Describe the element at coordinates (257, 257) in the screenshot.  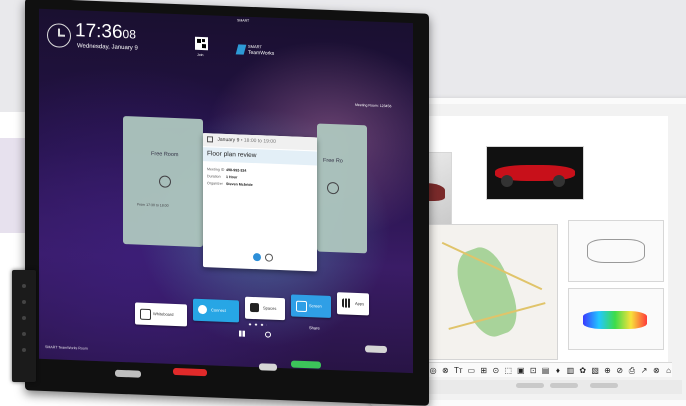
I see `skype-icon` at that location.